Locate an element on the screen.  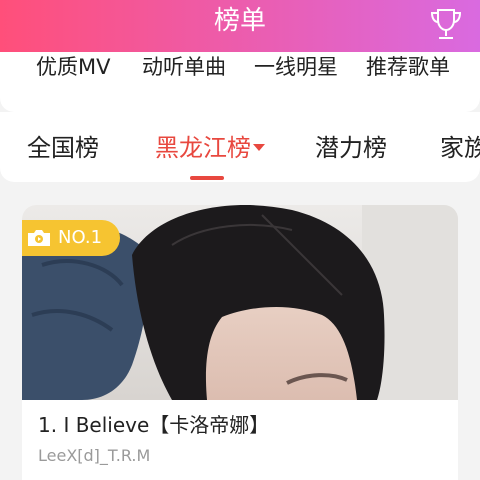
rank-badge-label: NO.1 is located at coordinates (80, 237).